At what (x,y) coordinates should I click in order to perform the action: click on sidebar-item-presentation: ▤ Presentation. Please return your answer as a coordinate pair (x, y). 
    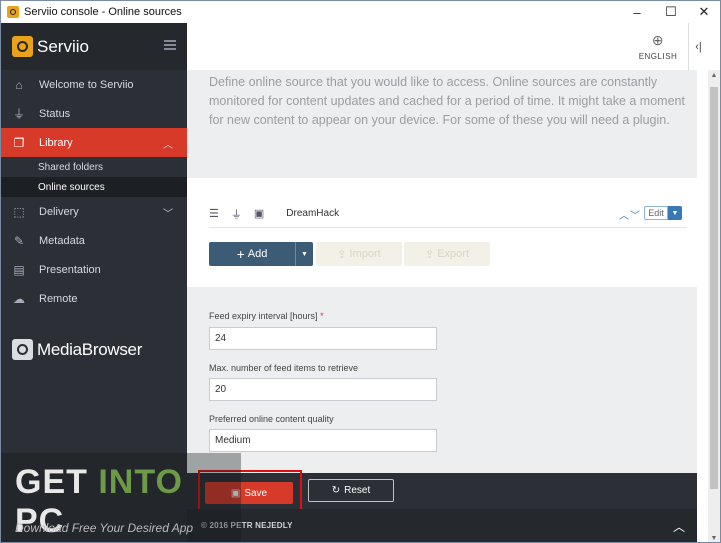
    Looking at the image, I should click on (94, 269).